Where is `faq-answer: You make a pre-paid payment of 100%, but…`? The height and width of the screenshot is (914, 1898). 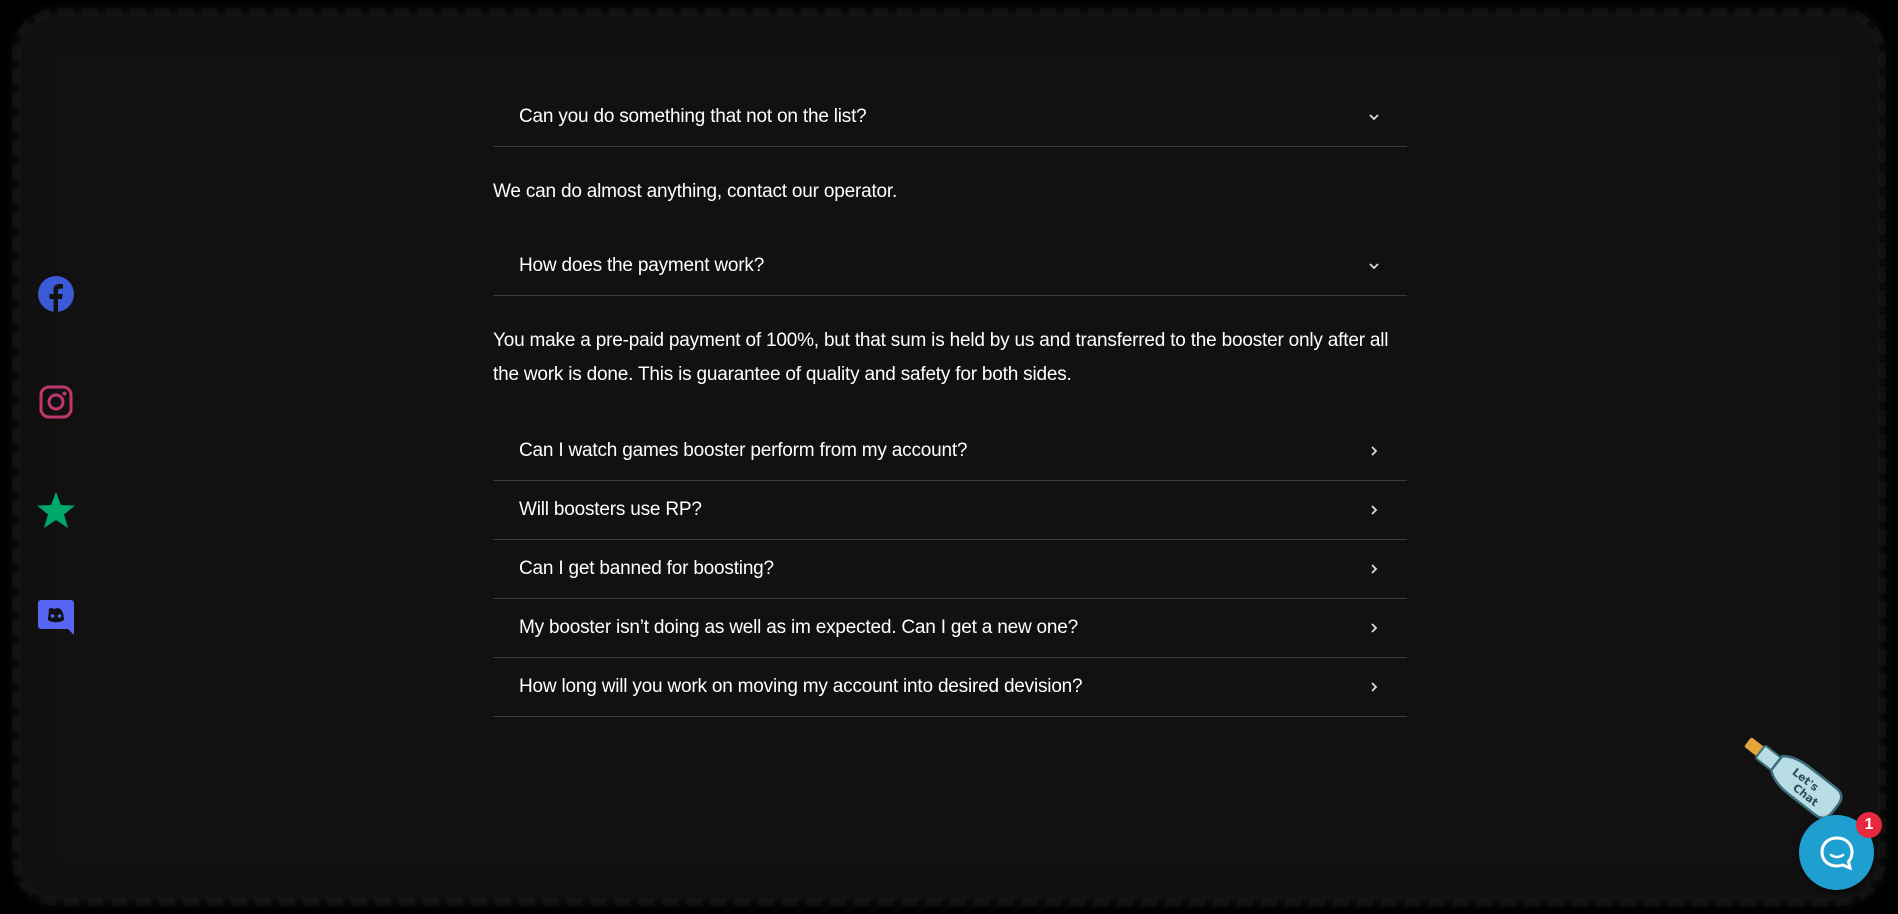
faq-answer: You make a pre-paid payment of 100%, but… is located at coordinates (941, 357).